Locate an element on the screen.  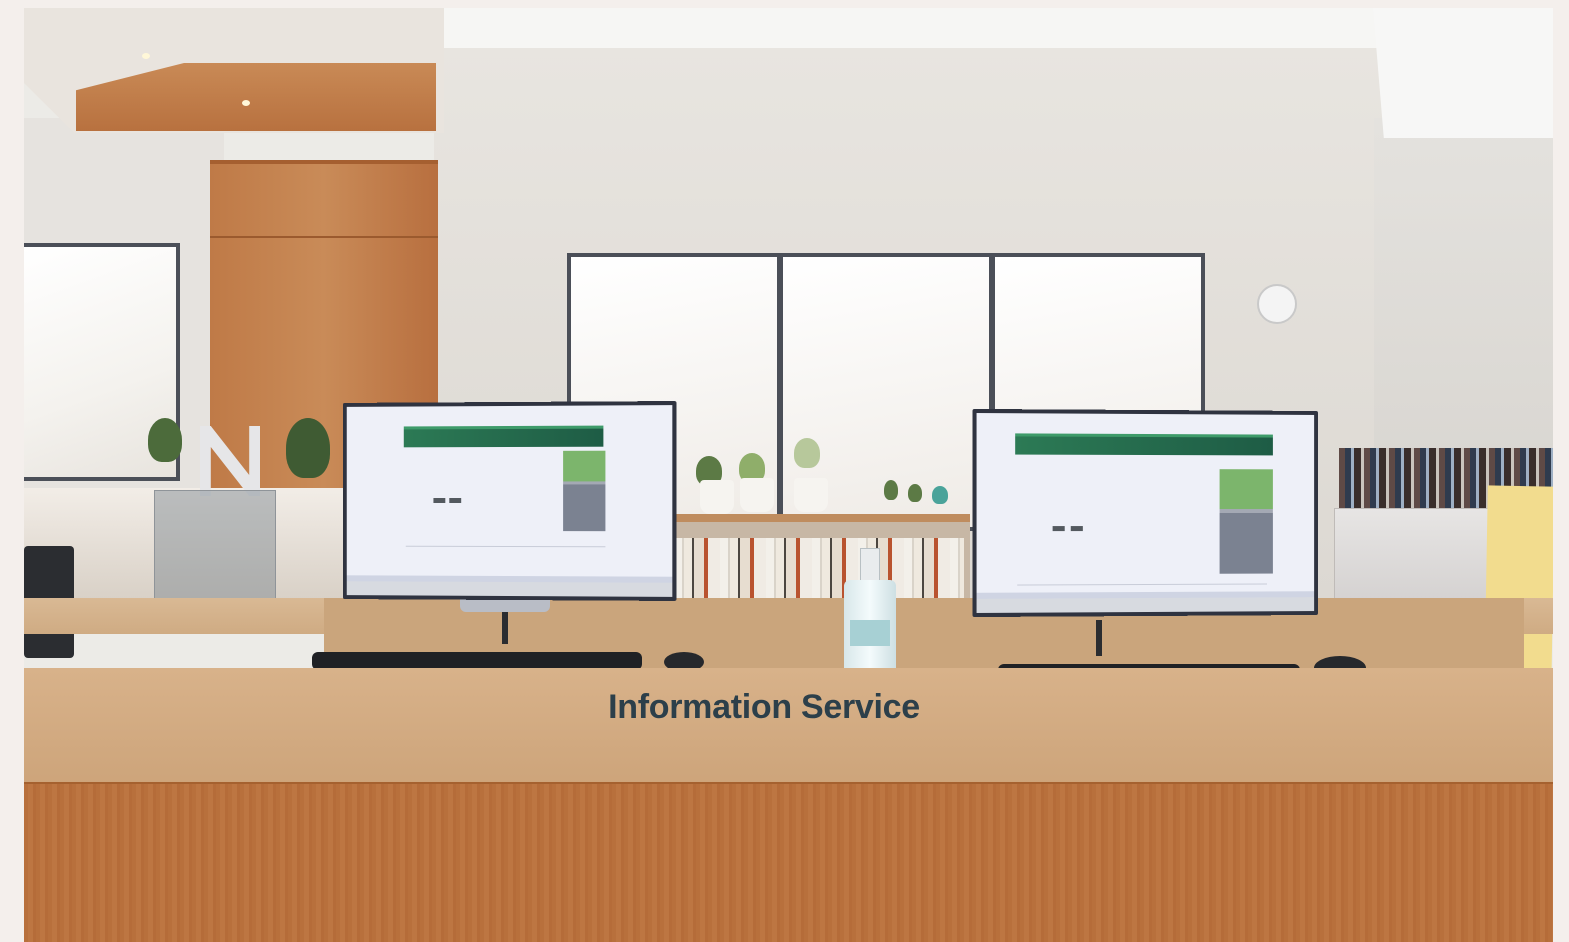
wood-panel-seam is located at coordinates (324, 237).